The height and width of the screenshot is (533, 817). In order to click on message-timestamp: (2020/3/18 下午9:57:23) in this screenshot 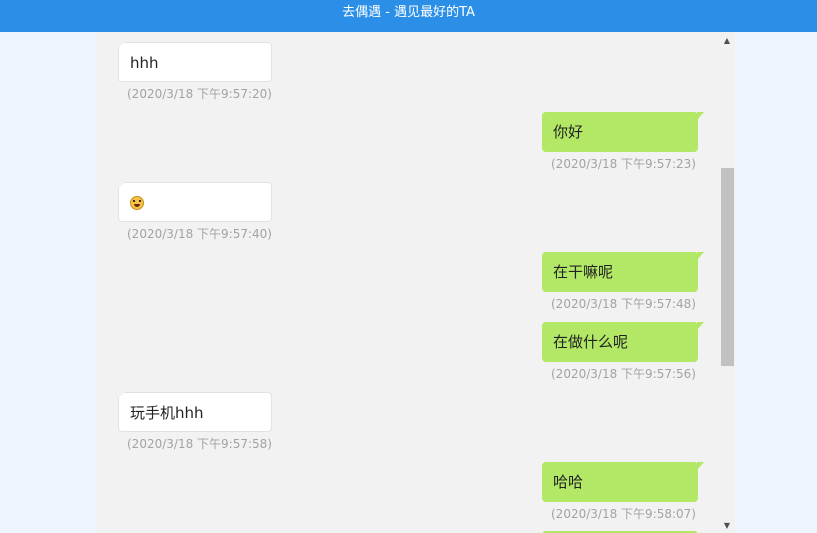, I will do `click(623, 164)`.